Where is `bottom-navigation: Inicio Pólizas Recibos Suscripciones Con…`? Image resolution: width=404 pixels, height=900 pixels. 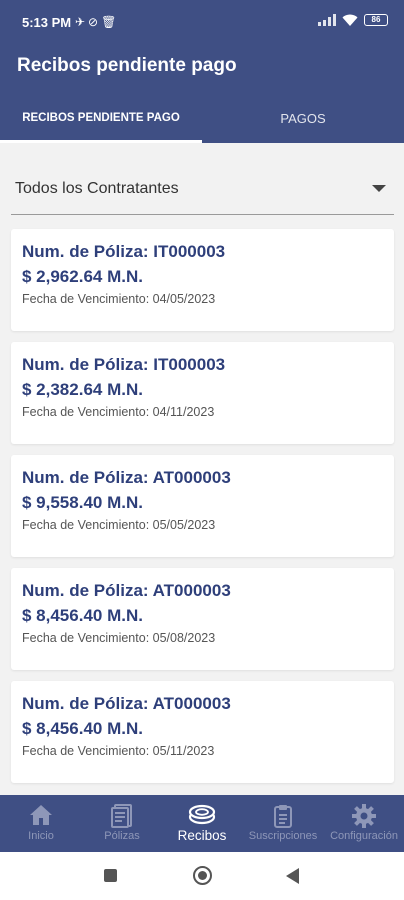
bottom-navigation: Inicio Pólizas Recibos Suscripciones Con… is located at coordinates (202, 823).